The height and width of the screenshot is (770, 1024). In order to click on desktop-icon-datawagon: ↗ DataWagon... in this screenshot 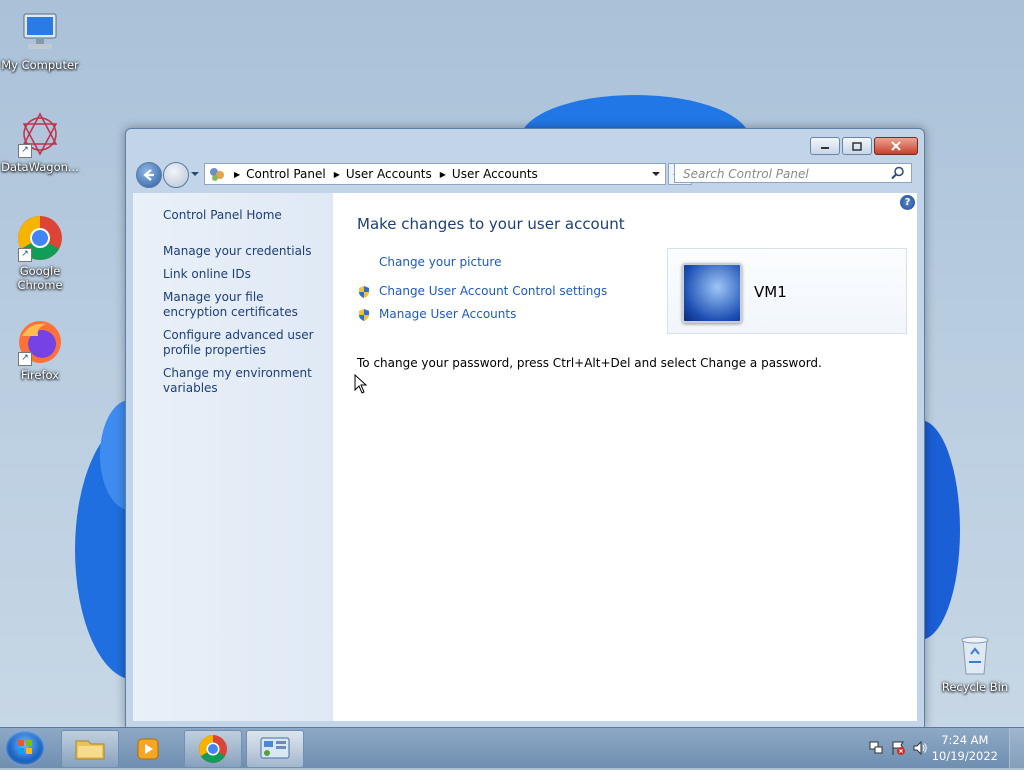, I will do `click(40, 142)`.